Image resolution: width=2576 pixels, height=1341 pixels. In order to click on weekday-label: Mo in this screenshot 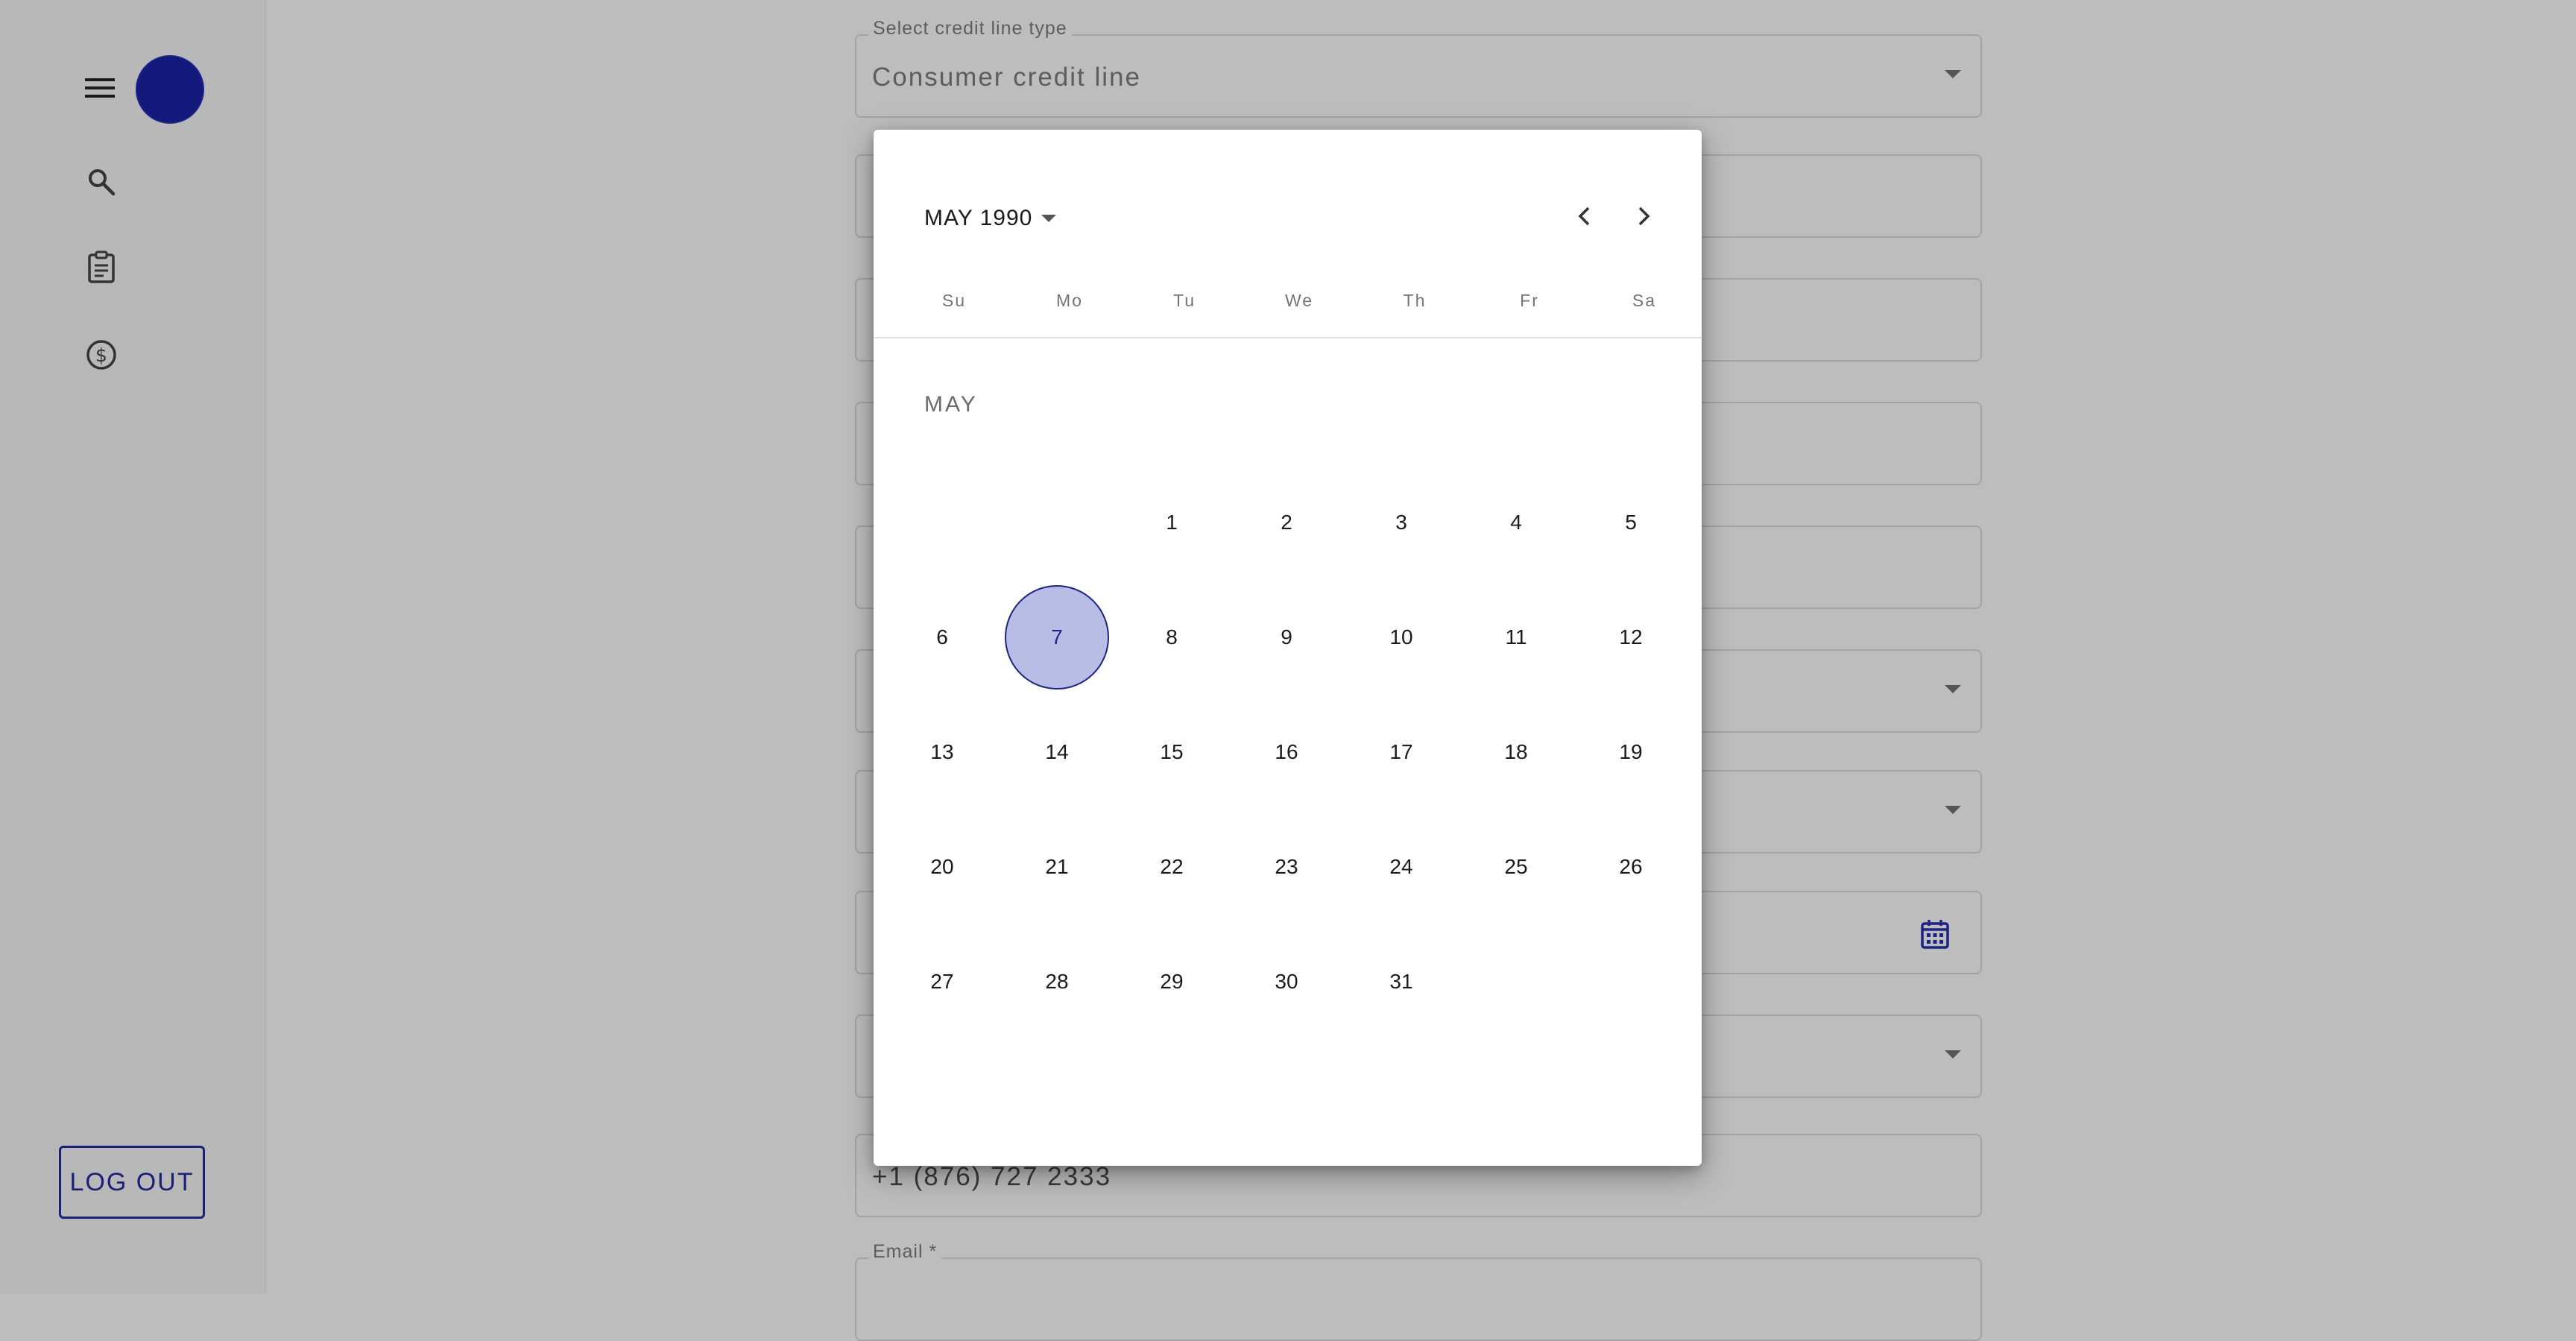, I will do `click(1069, 300)`.